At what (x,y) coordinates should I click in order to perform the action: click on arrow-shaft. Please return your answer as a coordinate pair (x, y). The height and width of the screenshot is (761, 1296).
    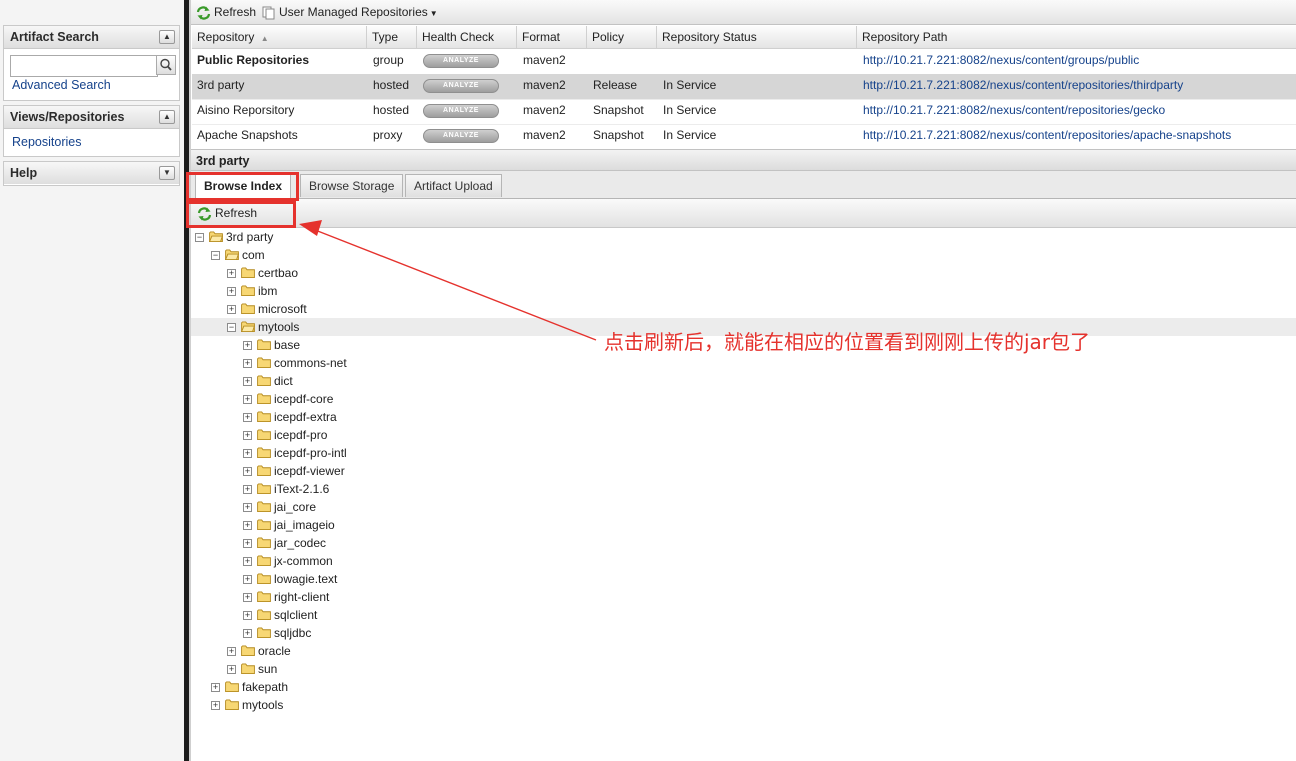
    Looking at the image, I should click on (453, 284).